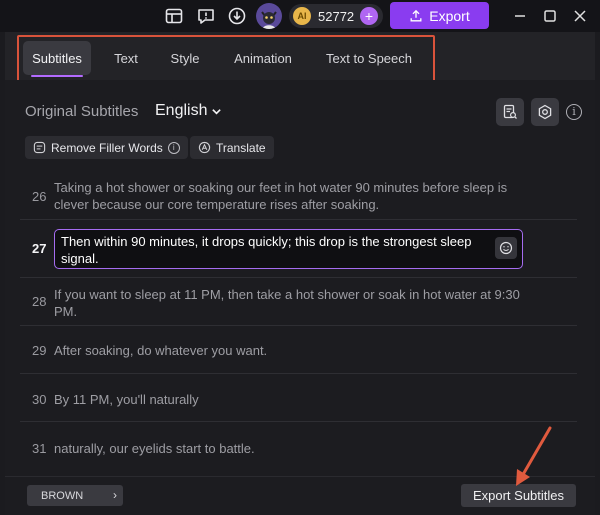 Image resolution: width=600 pixels, height=515 pixels. What do you see at coordinates (39, 350) in the screenshot?
I see `subtitle-index: 29` at bounding box center [39, 350].